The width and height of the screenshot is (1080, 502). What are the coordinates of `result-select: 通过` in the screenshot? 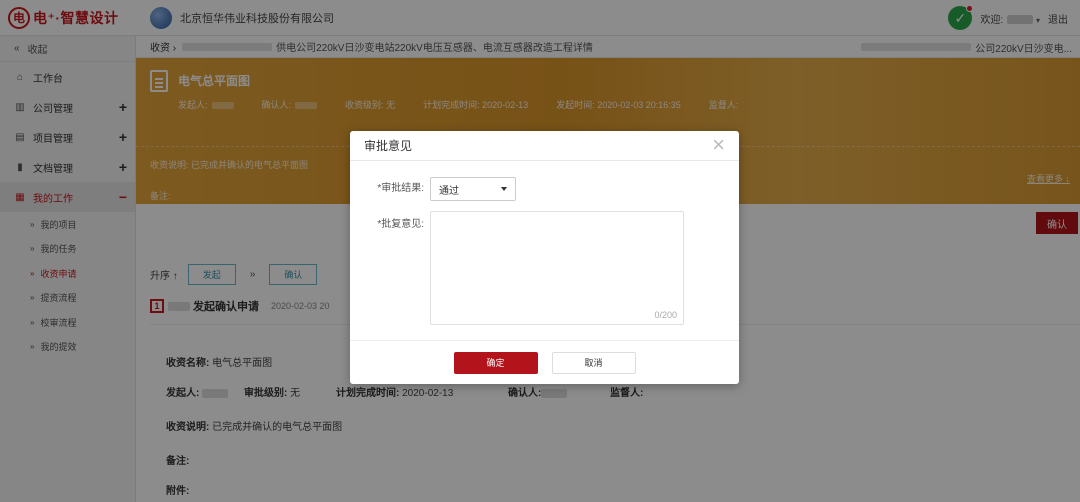 It's located at (473, 189).